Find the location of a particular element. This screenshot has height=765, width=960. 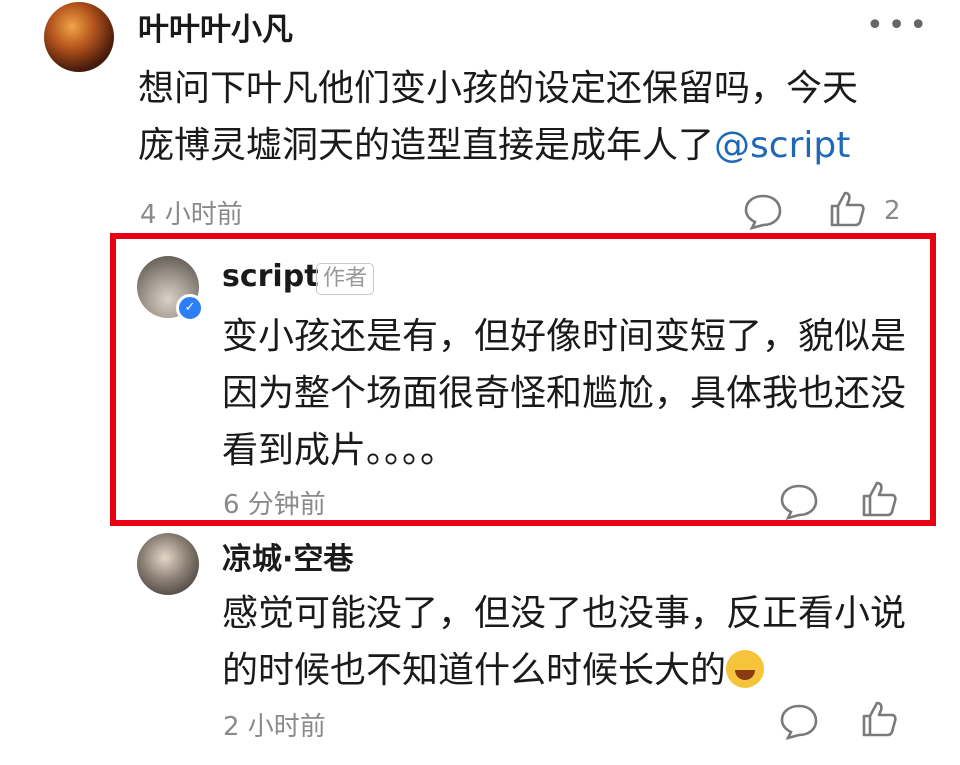

username: 叶叶叶小凡 is located at coordinates (215, 26).